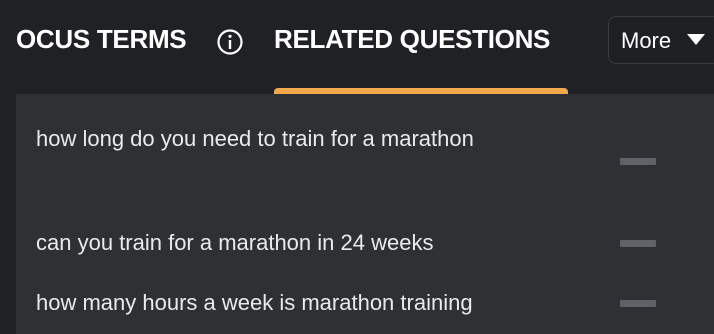 The height and width of the screenshot is (334, 714). I want to click on caret-down-icon, so click(696, 39).